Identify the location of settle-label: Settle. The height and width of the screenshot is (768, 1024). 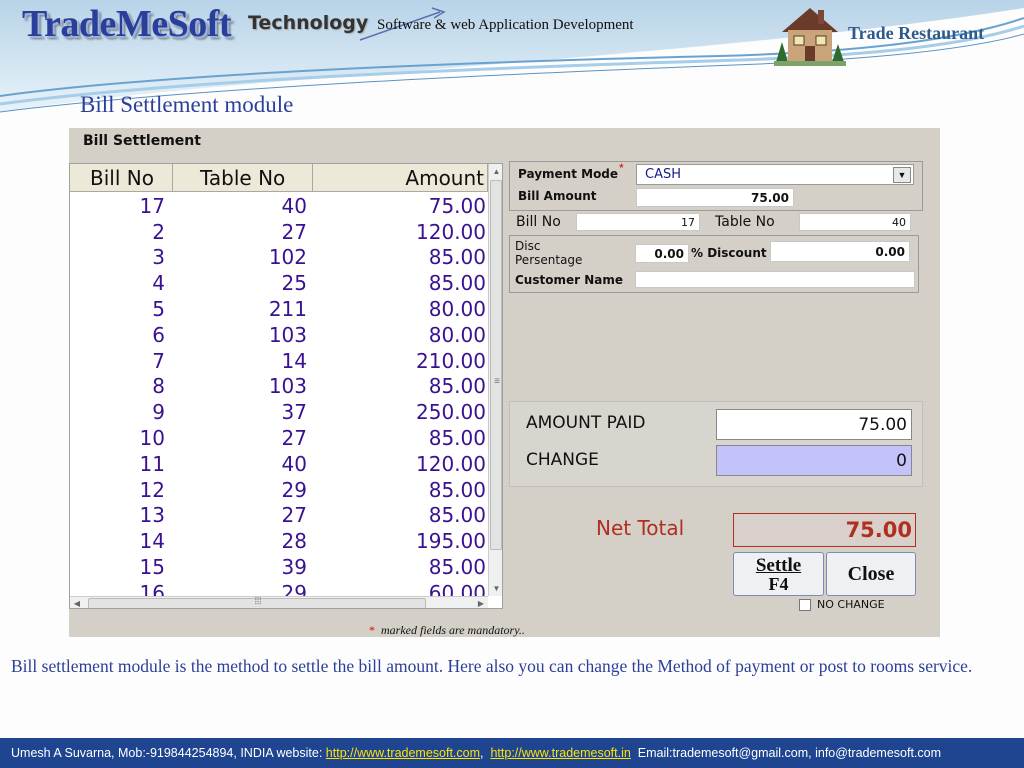
(778, 565).